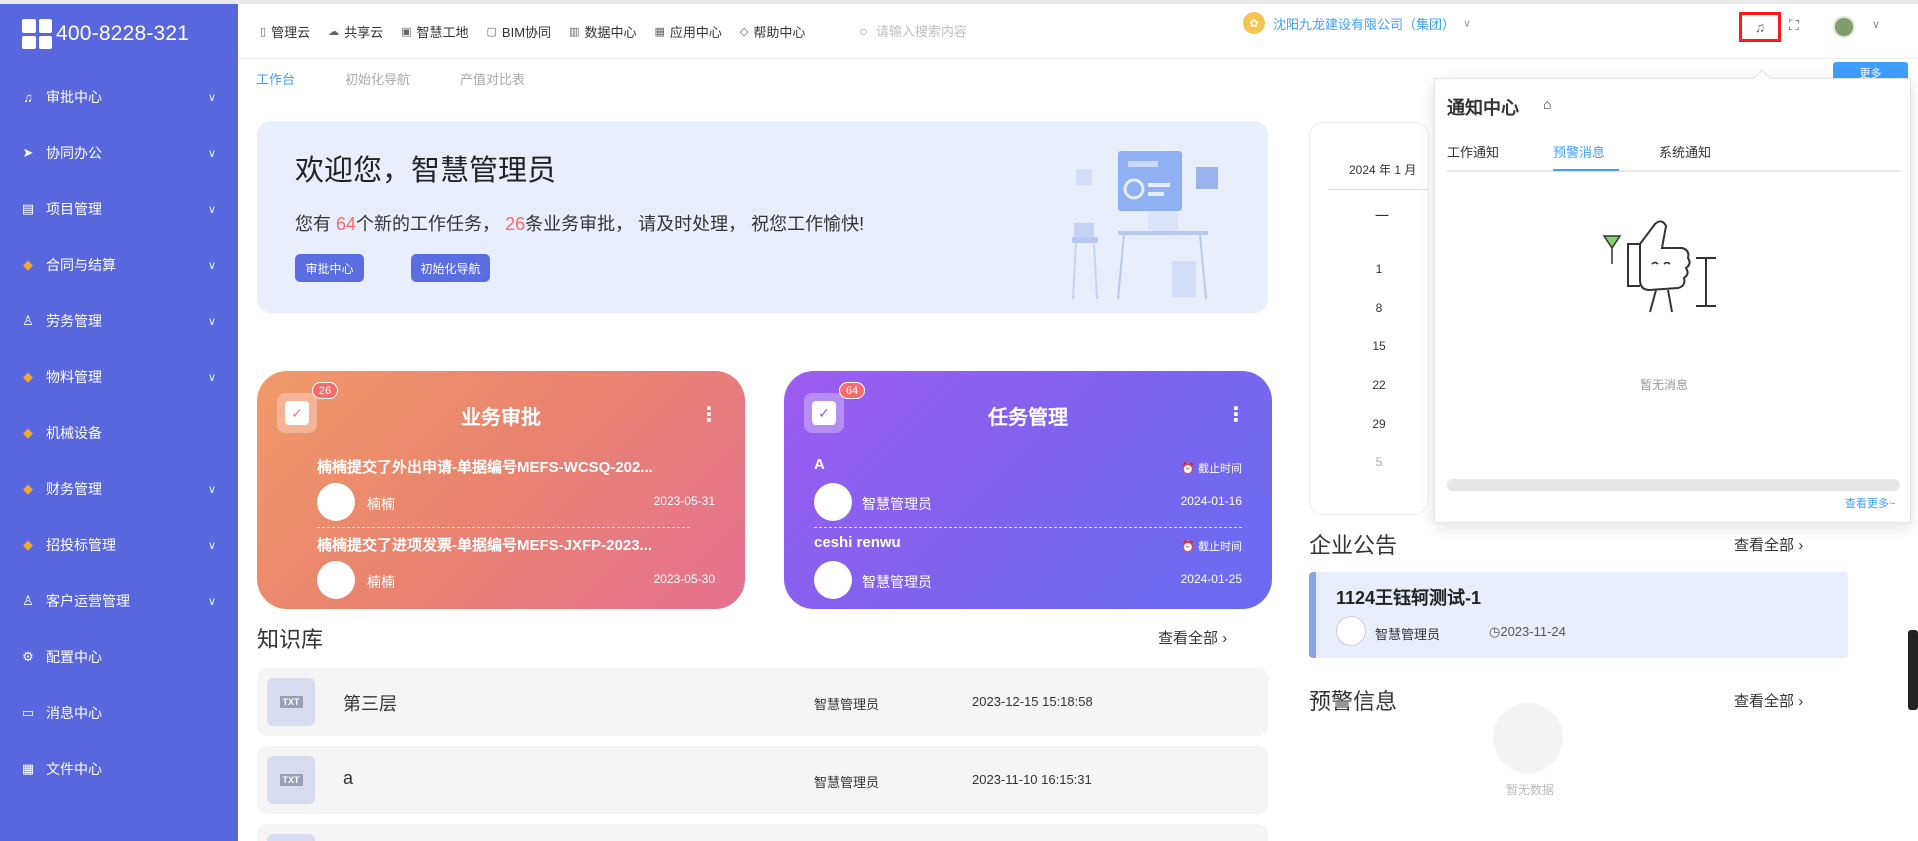 Image resolution: width=1918 pixels, height=841 pixels. Describe the element at coordinates (1913, 670) in the screenshot. I see `side-scroll-handle` at that location.